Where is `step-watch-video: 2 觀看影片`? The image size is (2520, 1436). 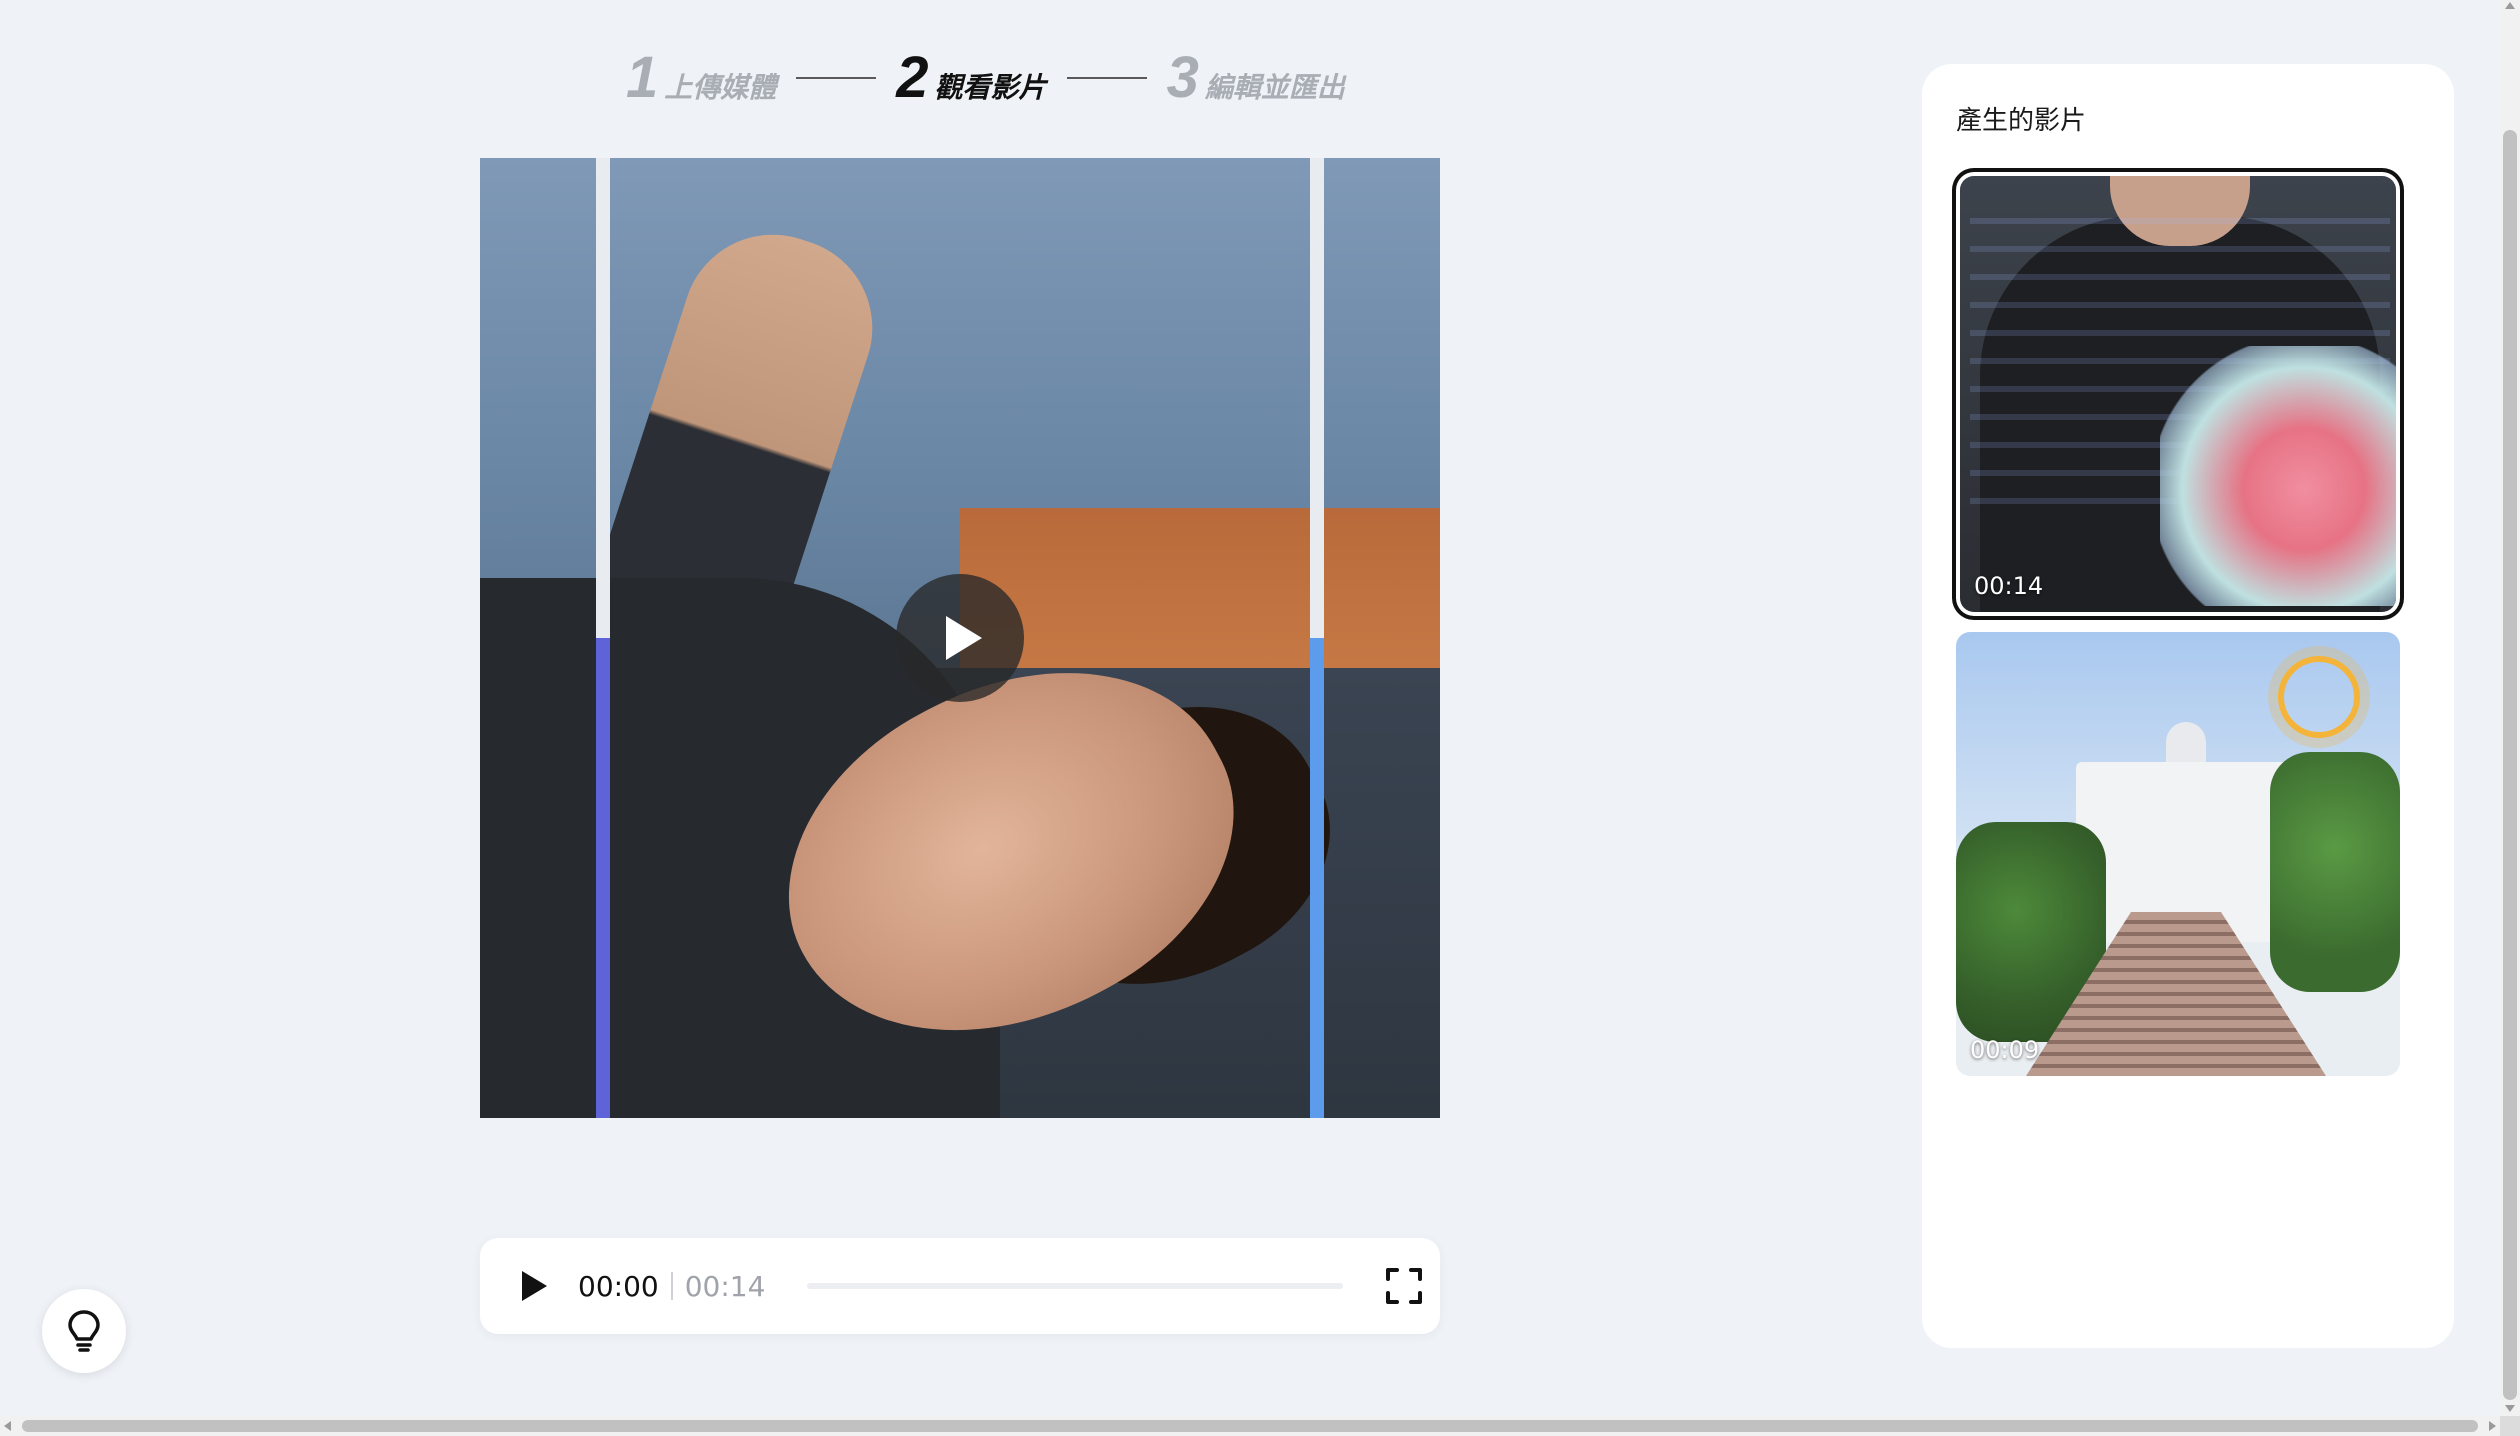
step-watch-video: 2 觀看影片 is located at coordinates (971, 78).